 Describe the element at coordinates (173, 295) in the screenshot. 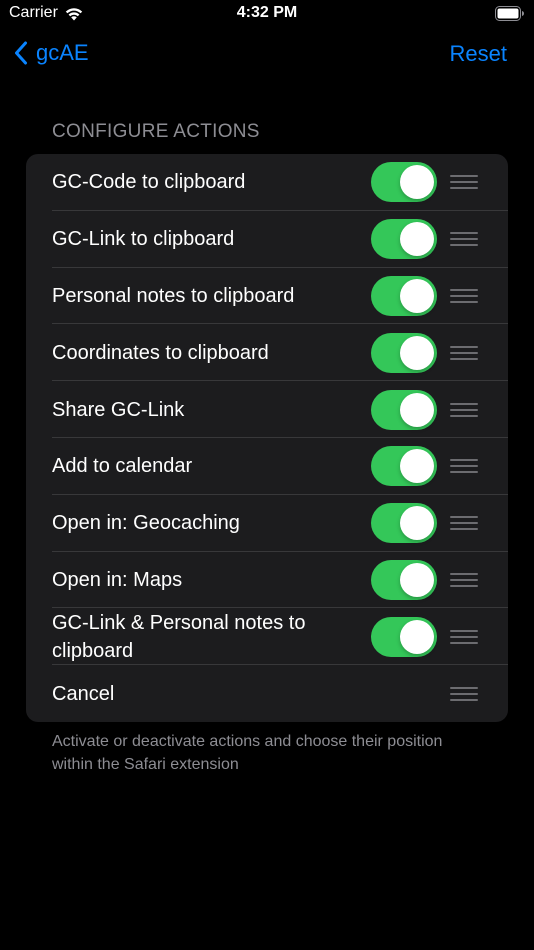

I see `action-label: Personal notes to clipboard` at that location.